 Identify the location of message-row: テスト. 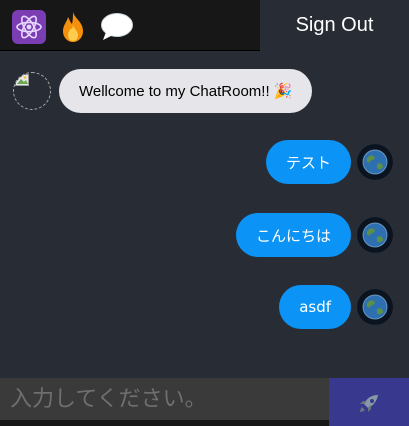
(329, 162).